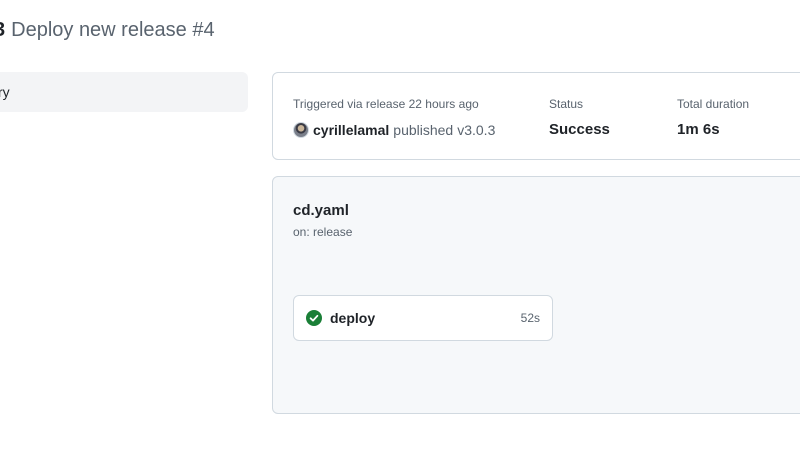 This screenshot has height=450, width=800. I want to click on release-version-link: v3.0.3, so click(476, 130).